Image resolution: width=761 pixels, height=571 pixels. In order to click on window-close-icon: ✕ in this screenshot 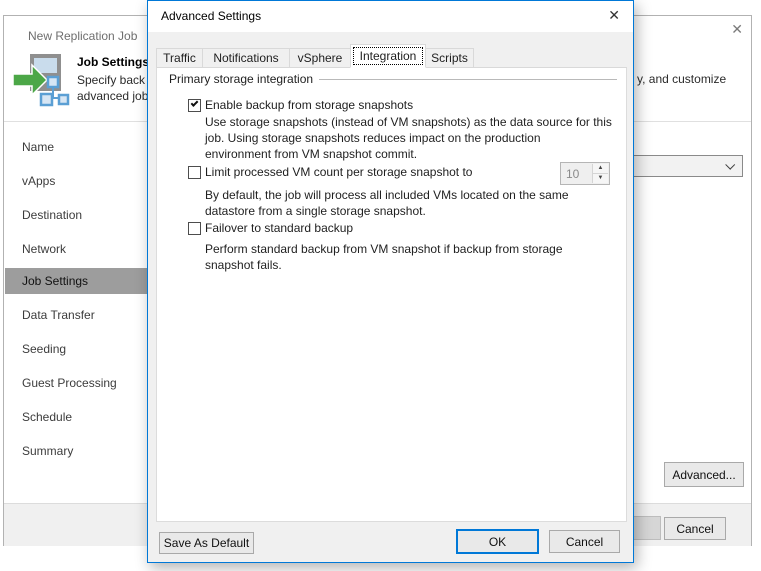, I will do `click(737, 29)`.